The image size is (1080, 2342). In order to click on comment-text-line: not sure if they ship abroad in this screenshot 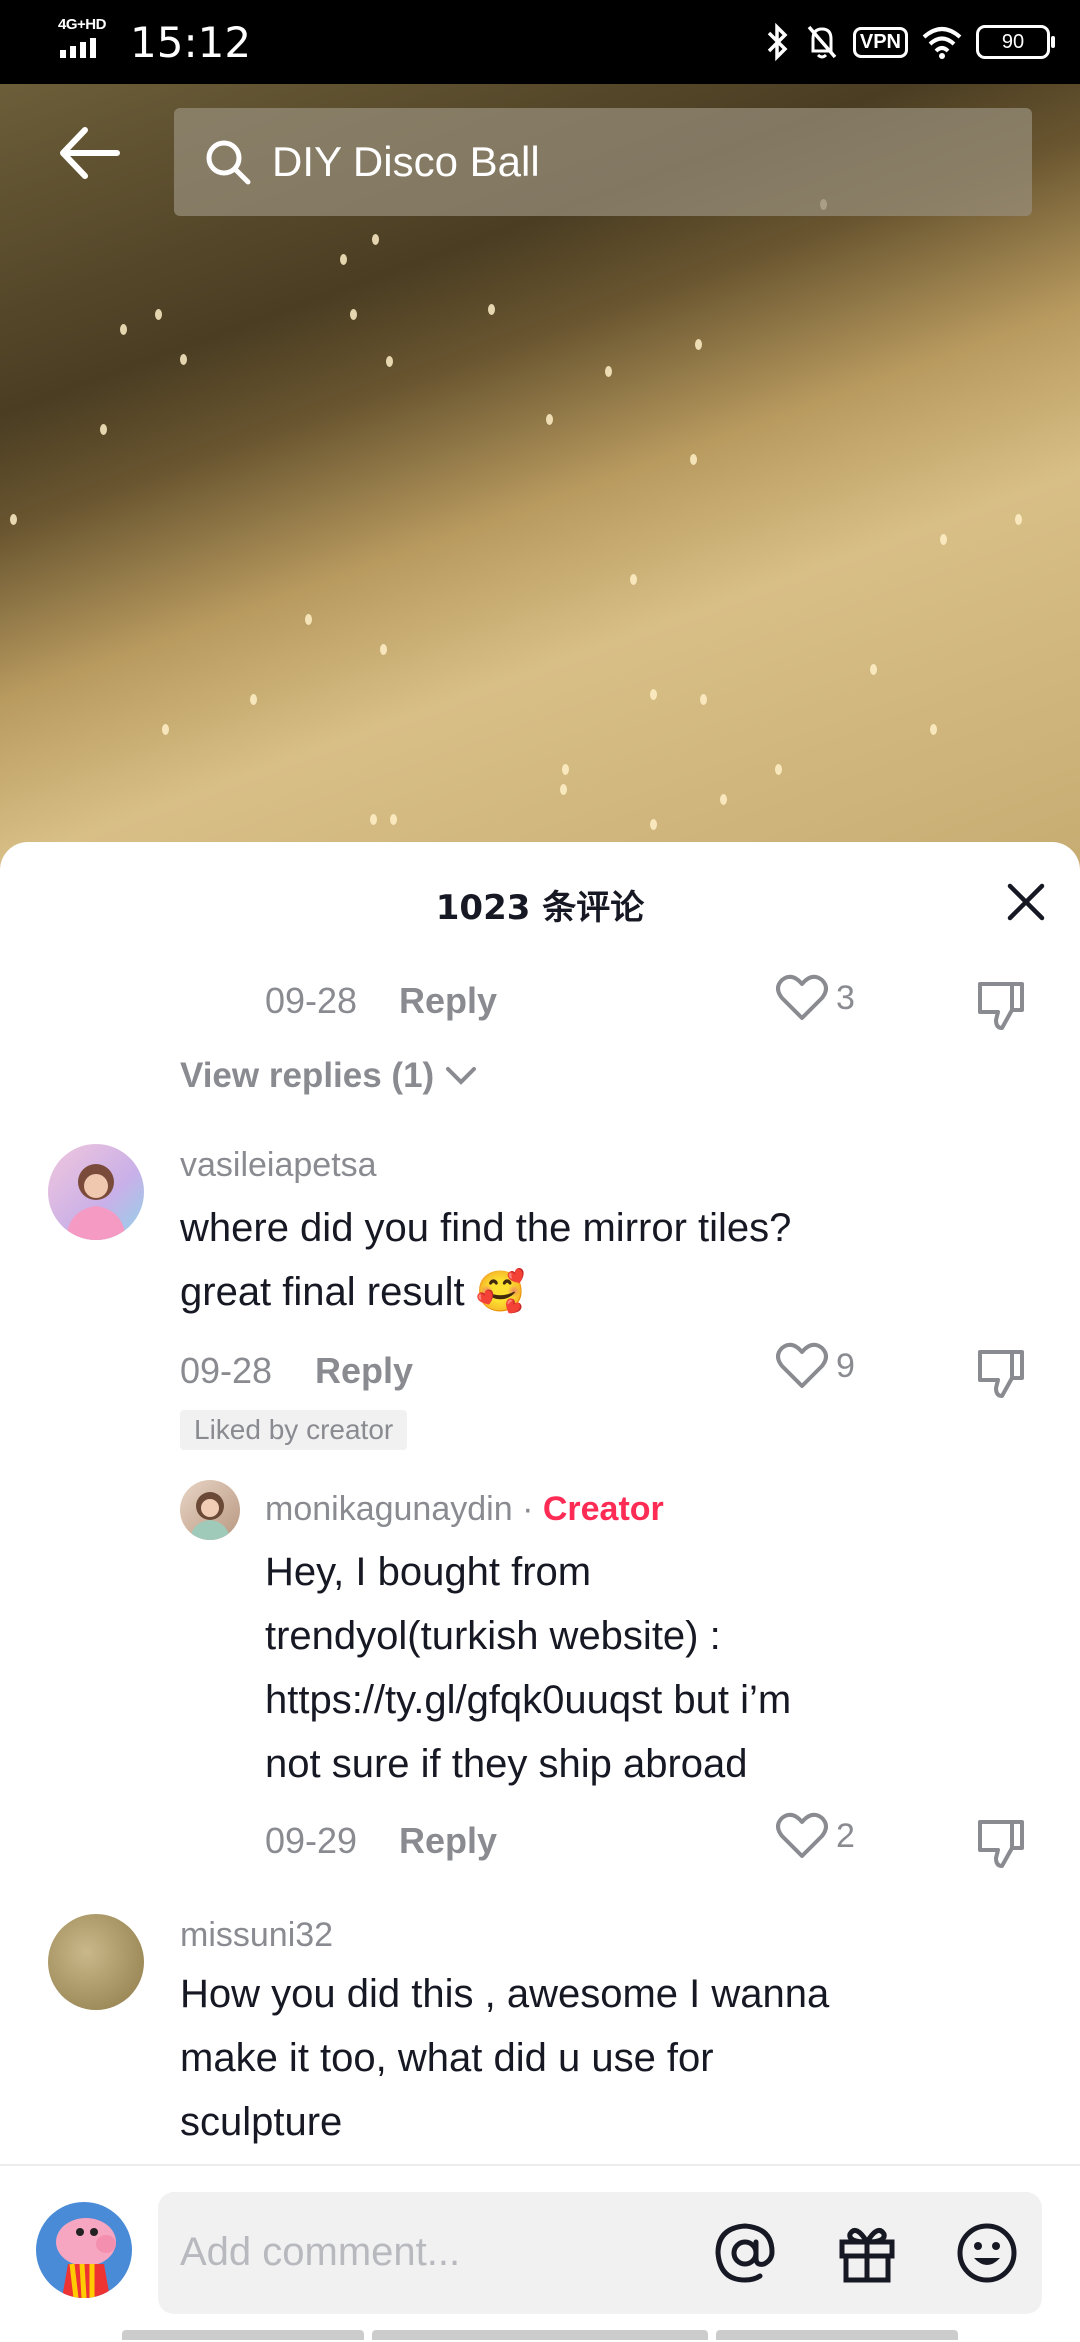, I will do `click(506, 1764)`.